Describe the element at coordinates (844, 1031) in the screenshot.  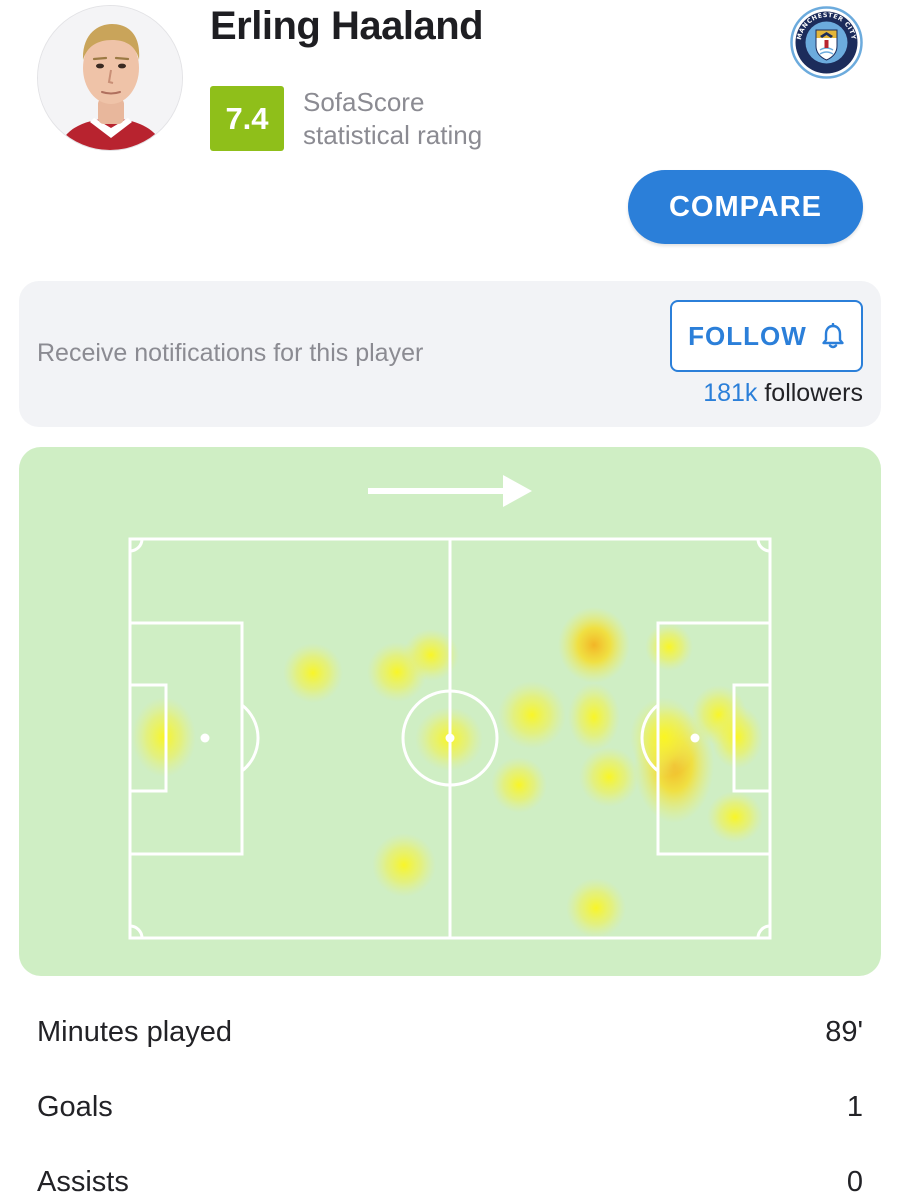
I see `stat-value: 89'` at that location.